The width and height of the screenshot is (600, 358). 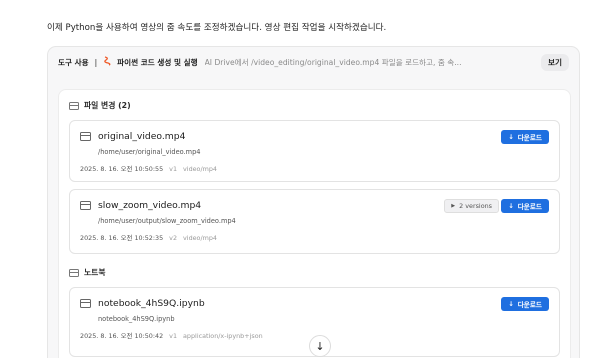 I want to click on versions-button: ▶ 2 versions, so click(x=471, y=206).